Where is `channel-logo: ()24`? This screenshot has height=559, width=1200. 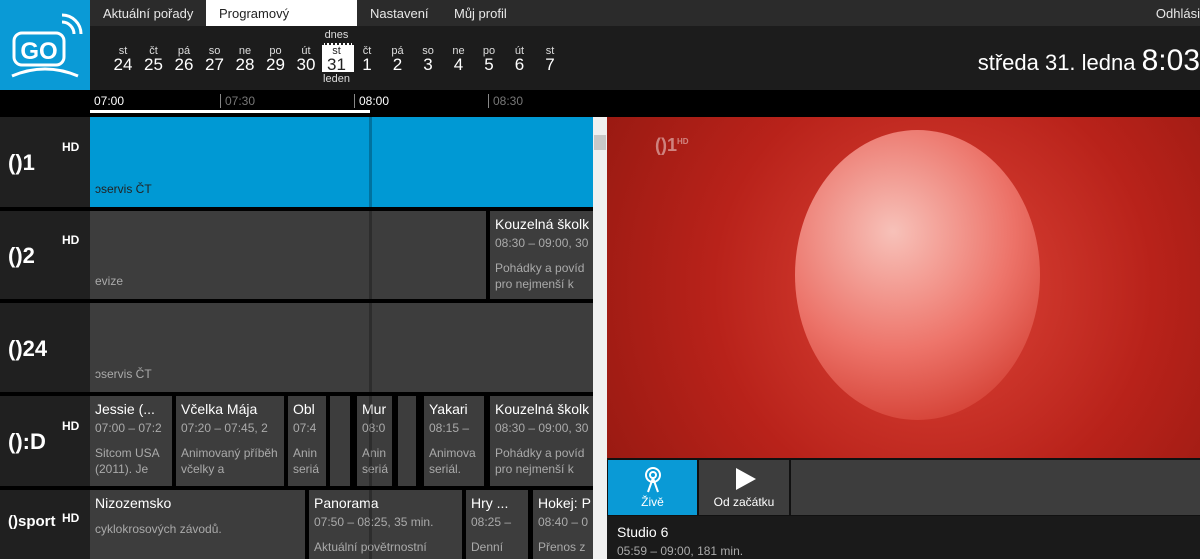 channel-logo: ()24 is located at coordinates (45, 347).